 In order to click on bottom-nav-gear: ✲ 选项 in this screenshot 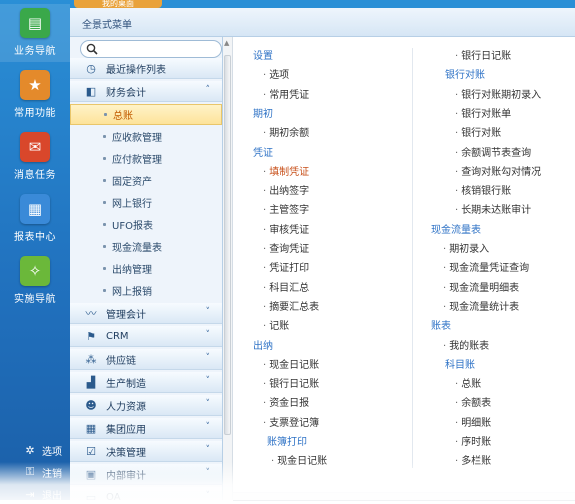, I will do `click(35, 450)`.